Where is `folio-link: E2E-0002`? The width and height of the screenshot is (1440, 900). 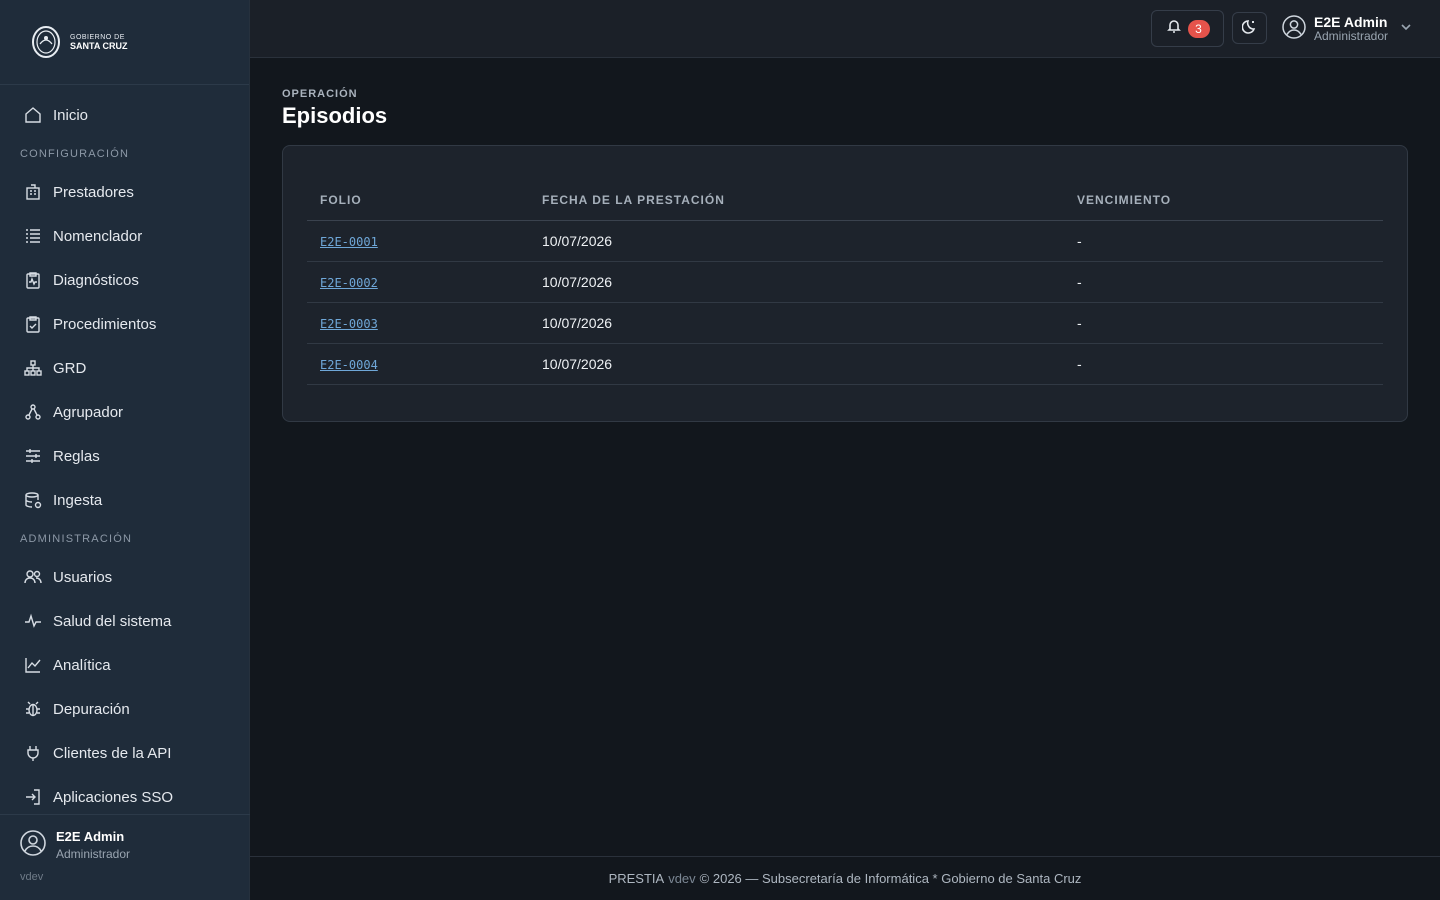
folio-link: E2E-0002 is located at coordinates (349, 283).